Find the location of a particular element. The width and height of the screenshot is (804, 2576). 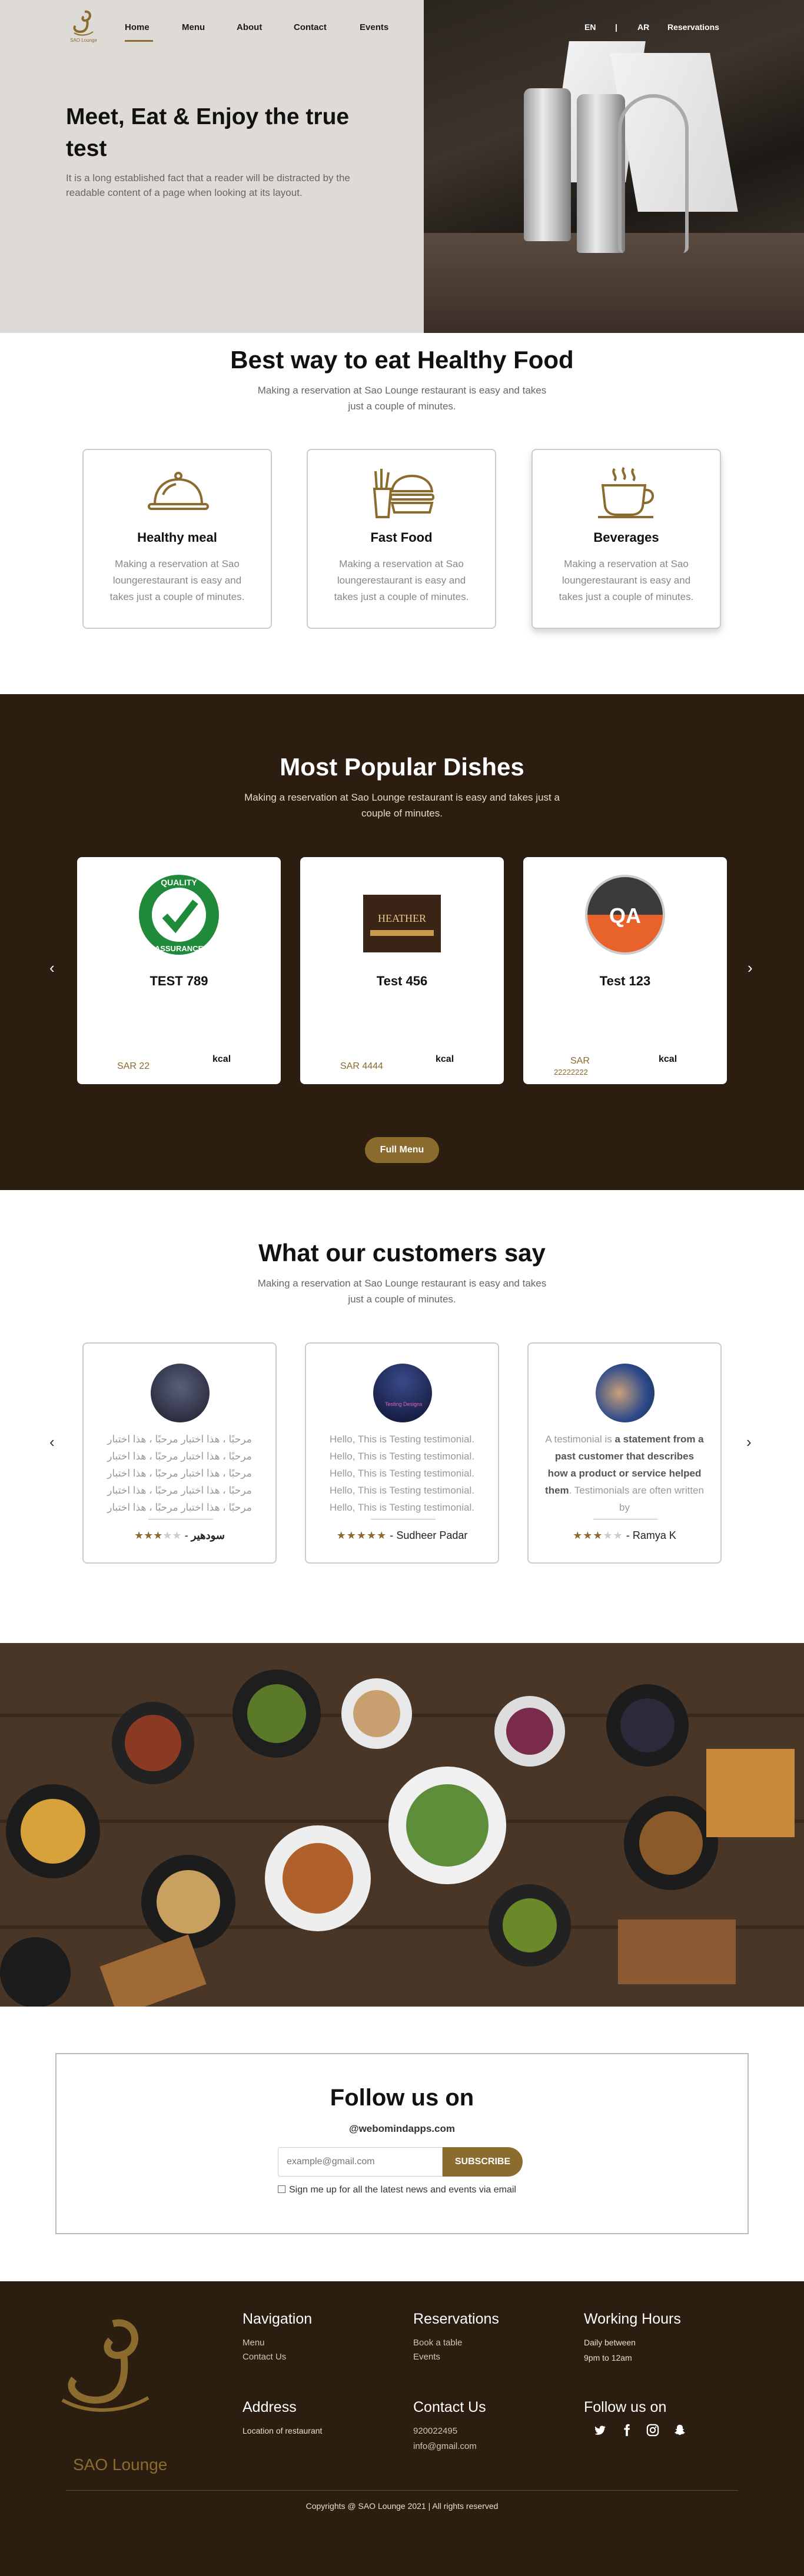

dishes-prev-arrow: ‹ is located at coordinates (52, 968).